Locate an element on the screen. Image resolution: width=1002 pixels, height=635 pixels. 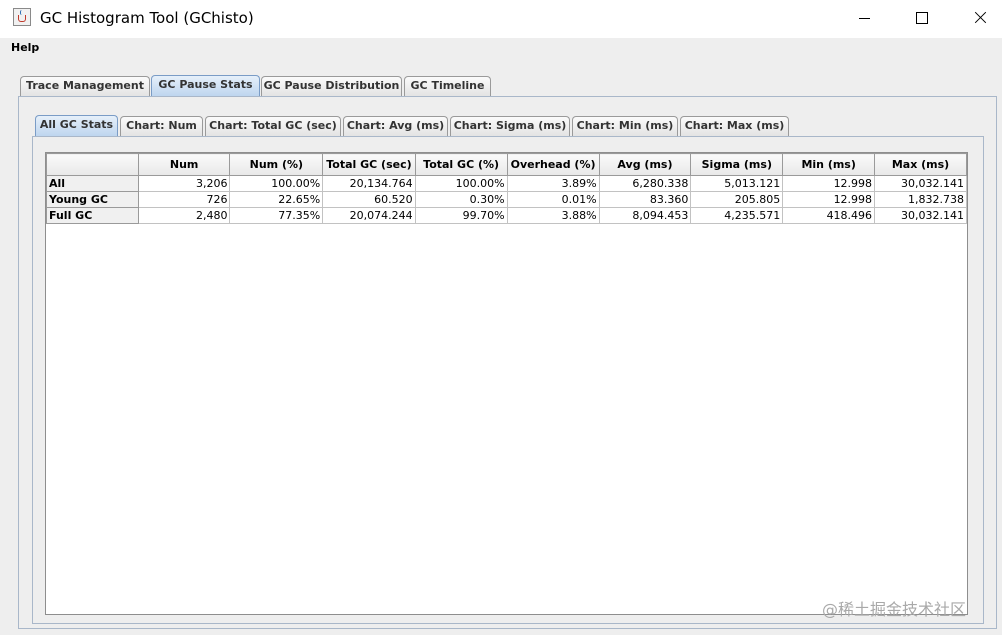
column-header-total-gc: Total GC (sec) is located at coordinates (369, 164).